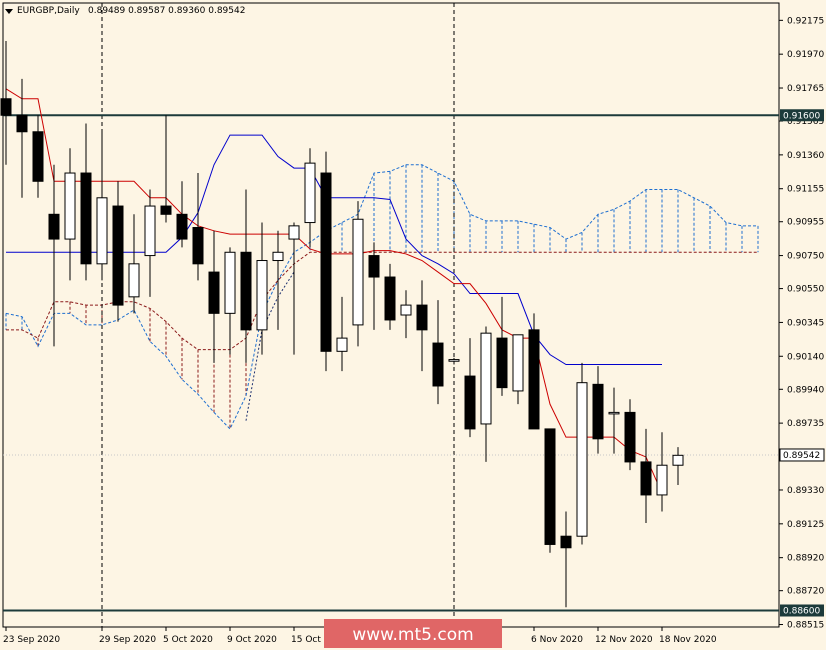 The width and height of the screenshot is (826, 650). I want to click on watermark-text: www.mt5.com, so click(412, 635).